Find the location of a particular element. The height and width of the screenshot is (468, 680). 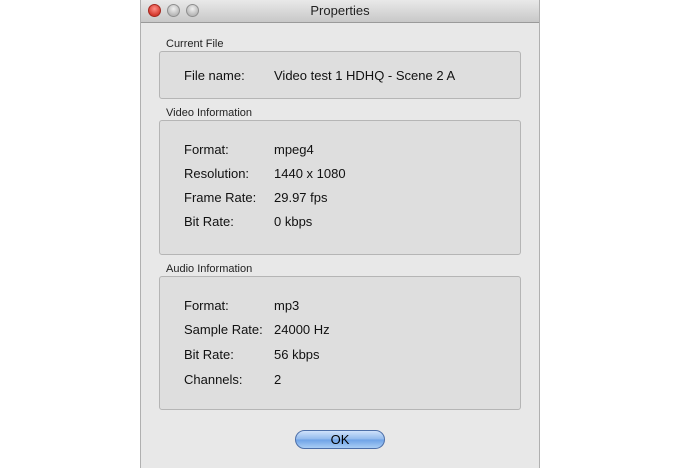

info-key: Channels: is located at coordinates (213, 379).